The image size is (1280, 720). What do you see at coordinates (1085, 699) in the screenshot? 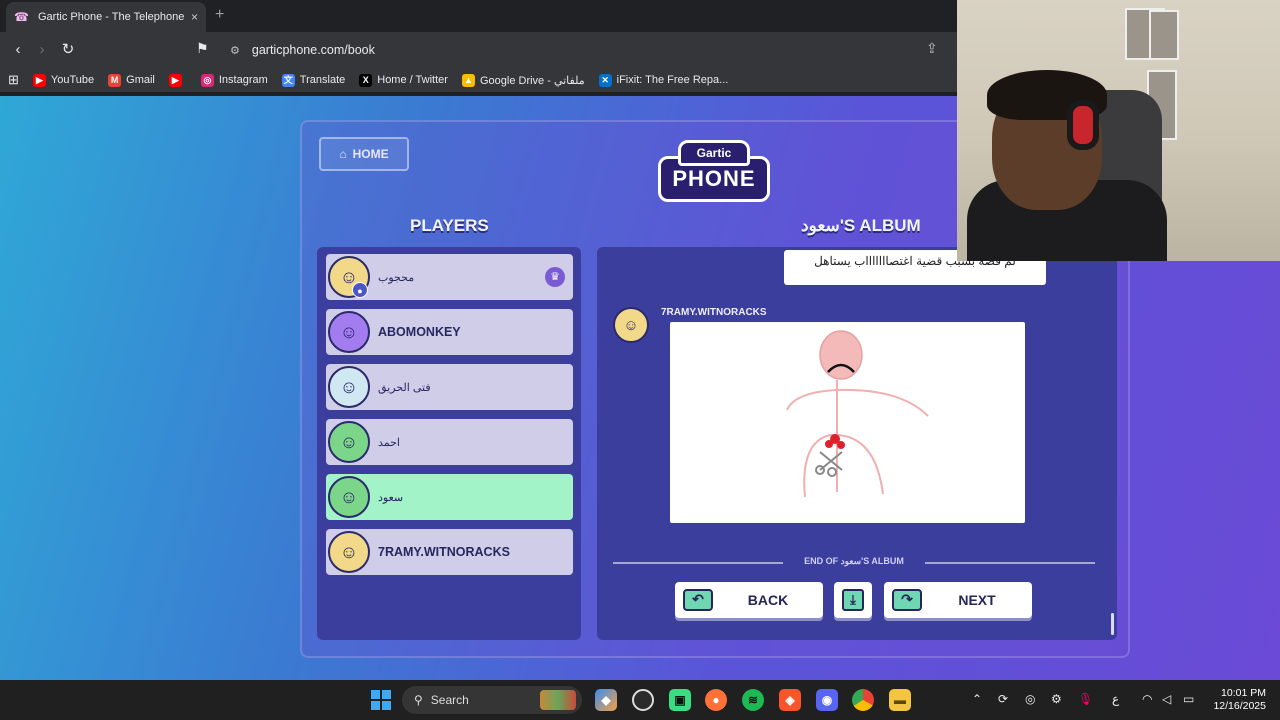
I see `microphone-icon: 🎙` at bounding box center [1085, 699].